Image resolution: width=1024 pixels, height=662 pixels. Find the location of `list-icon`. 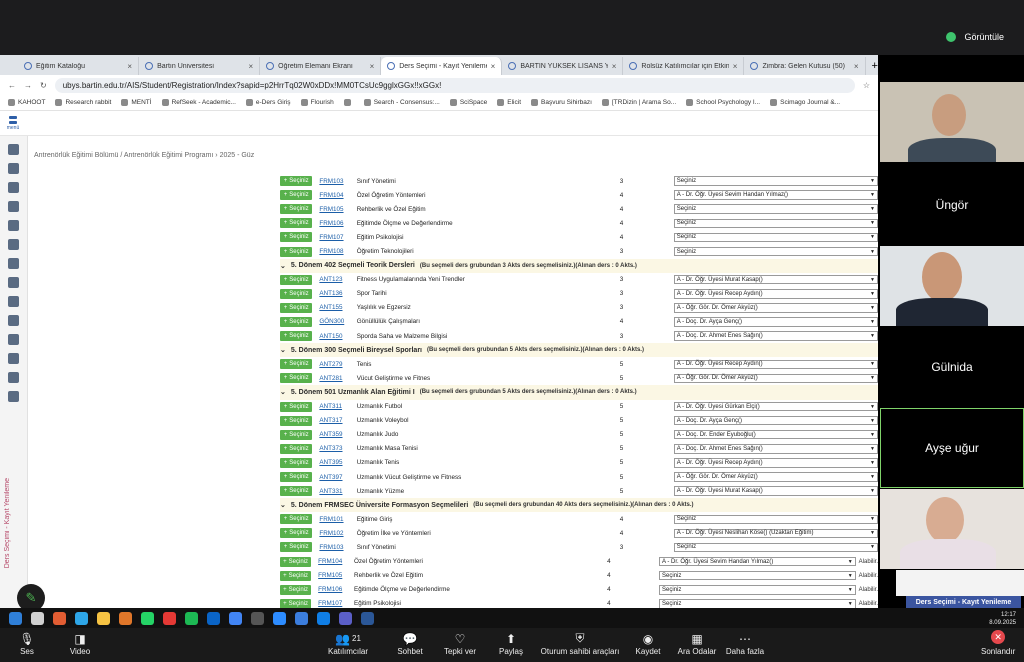

list-icon is located at coordinates (13, 244).